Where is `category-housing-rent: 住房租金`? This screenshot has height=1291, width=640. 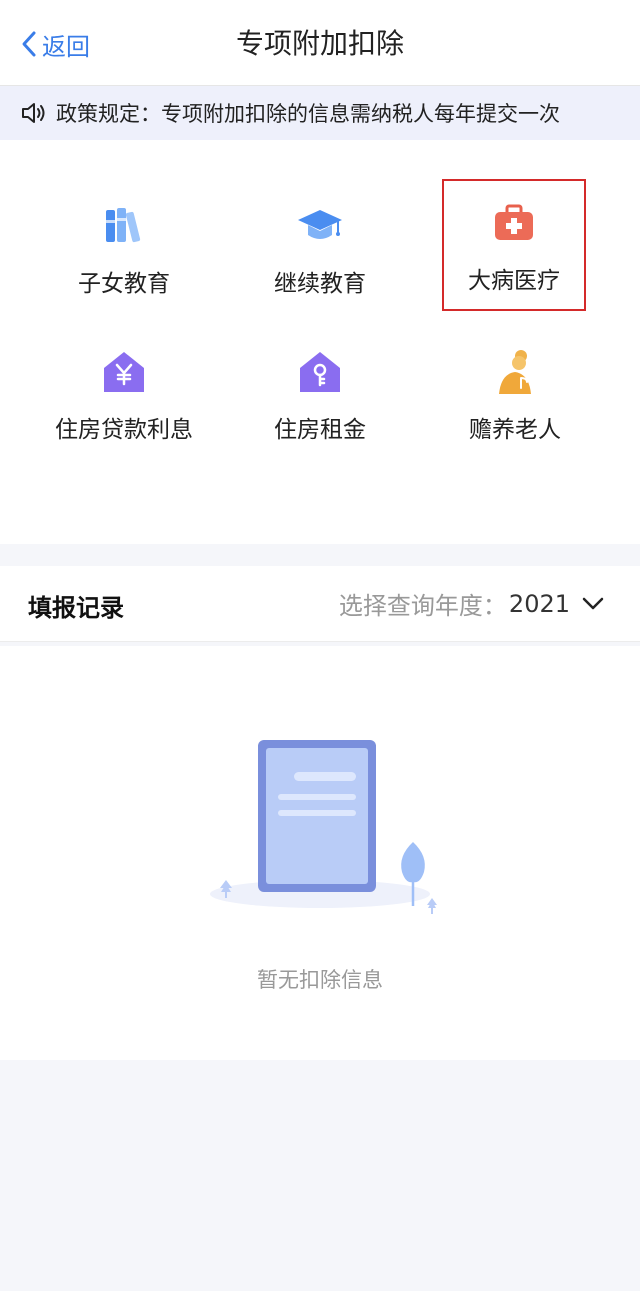 category-housing-rent: 住房租金 is located at coordinates (320, 390).